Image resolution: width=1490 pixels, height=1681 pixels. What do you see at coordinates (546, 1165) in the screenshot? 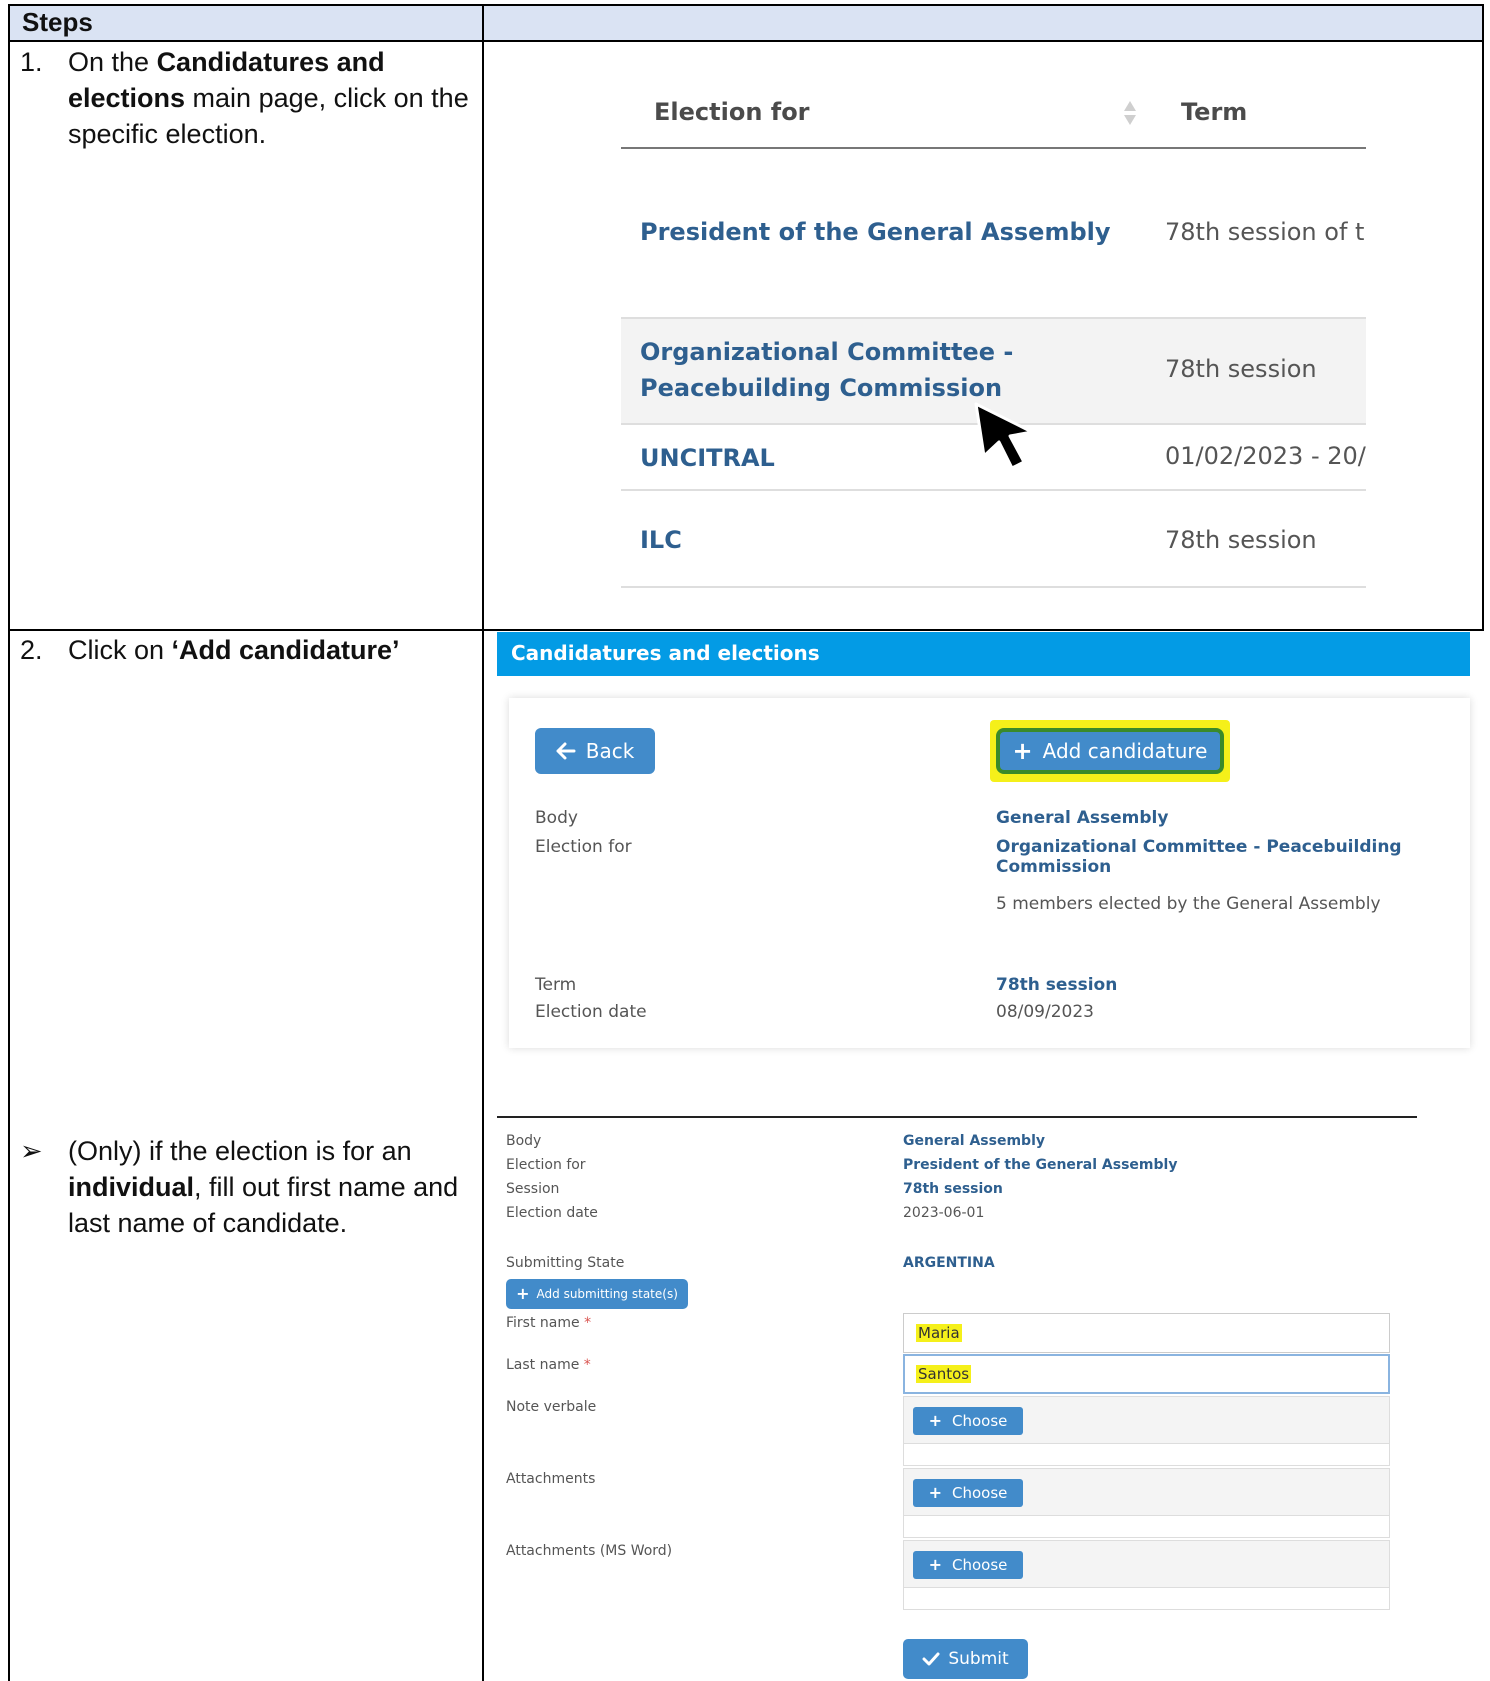
I see `form-election-for-label: Election for` at bounding box center [546, 1165].